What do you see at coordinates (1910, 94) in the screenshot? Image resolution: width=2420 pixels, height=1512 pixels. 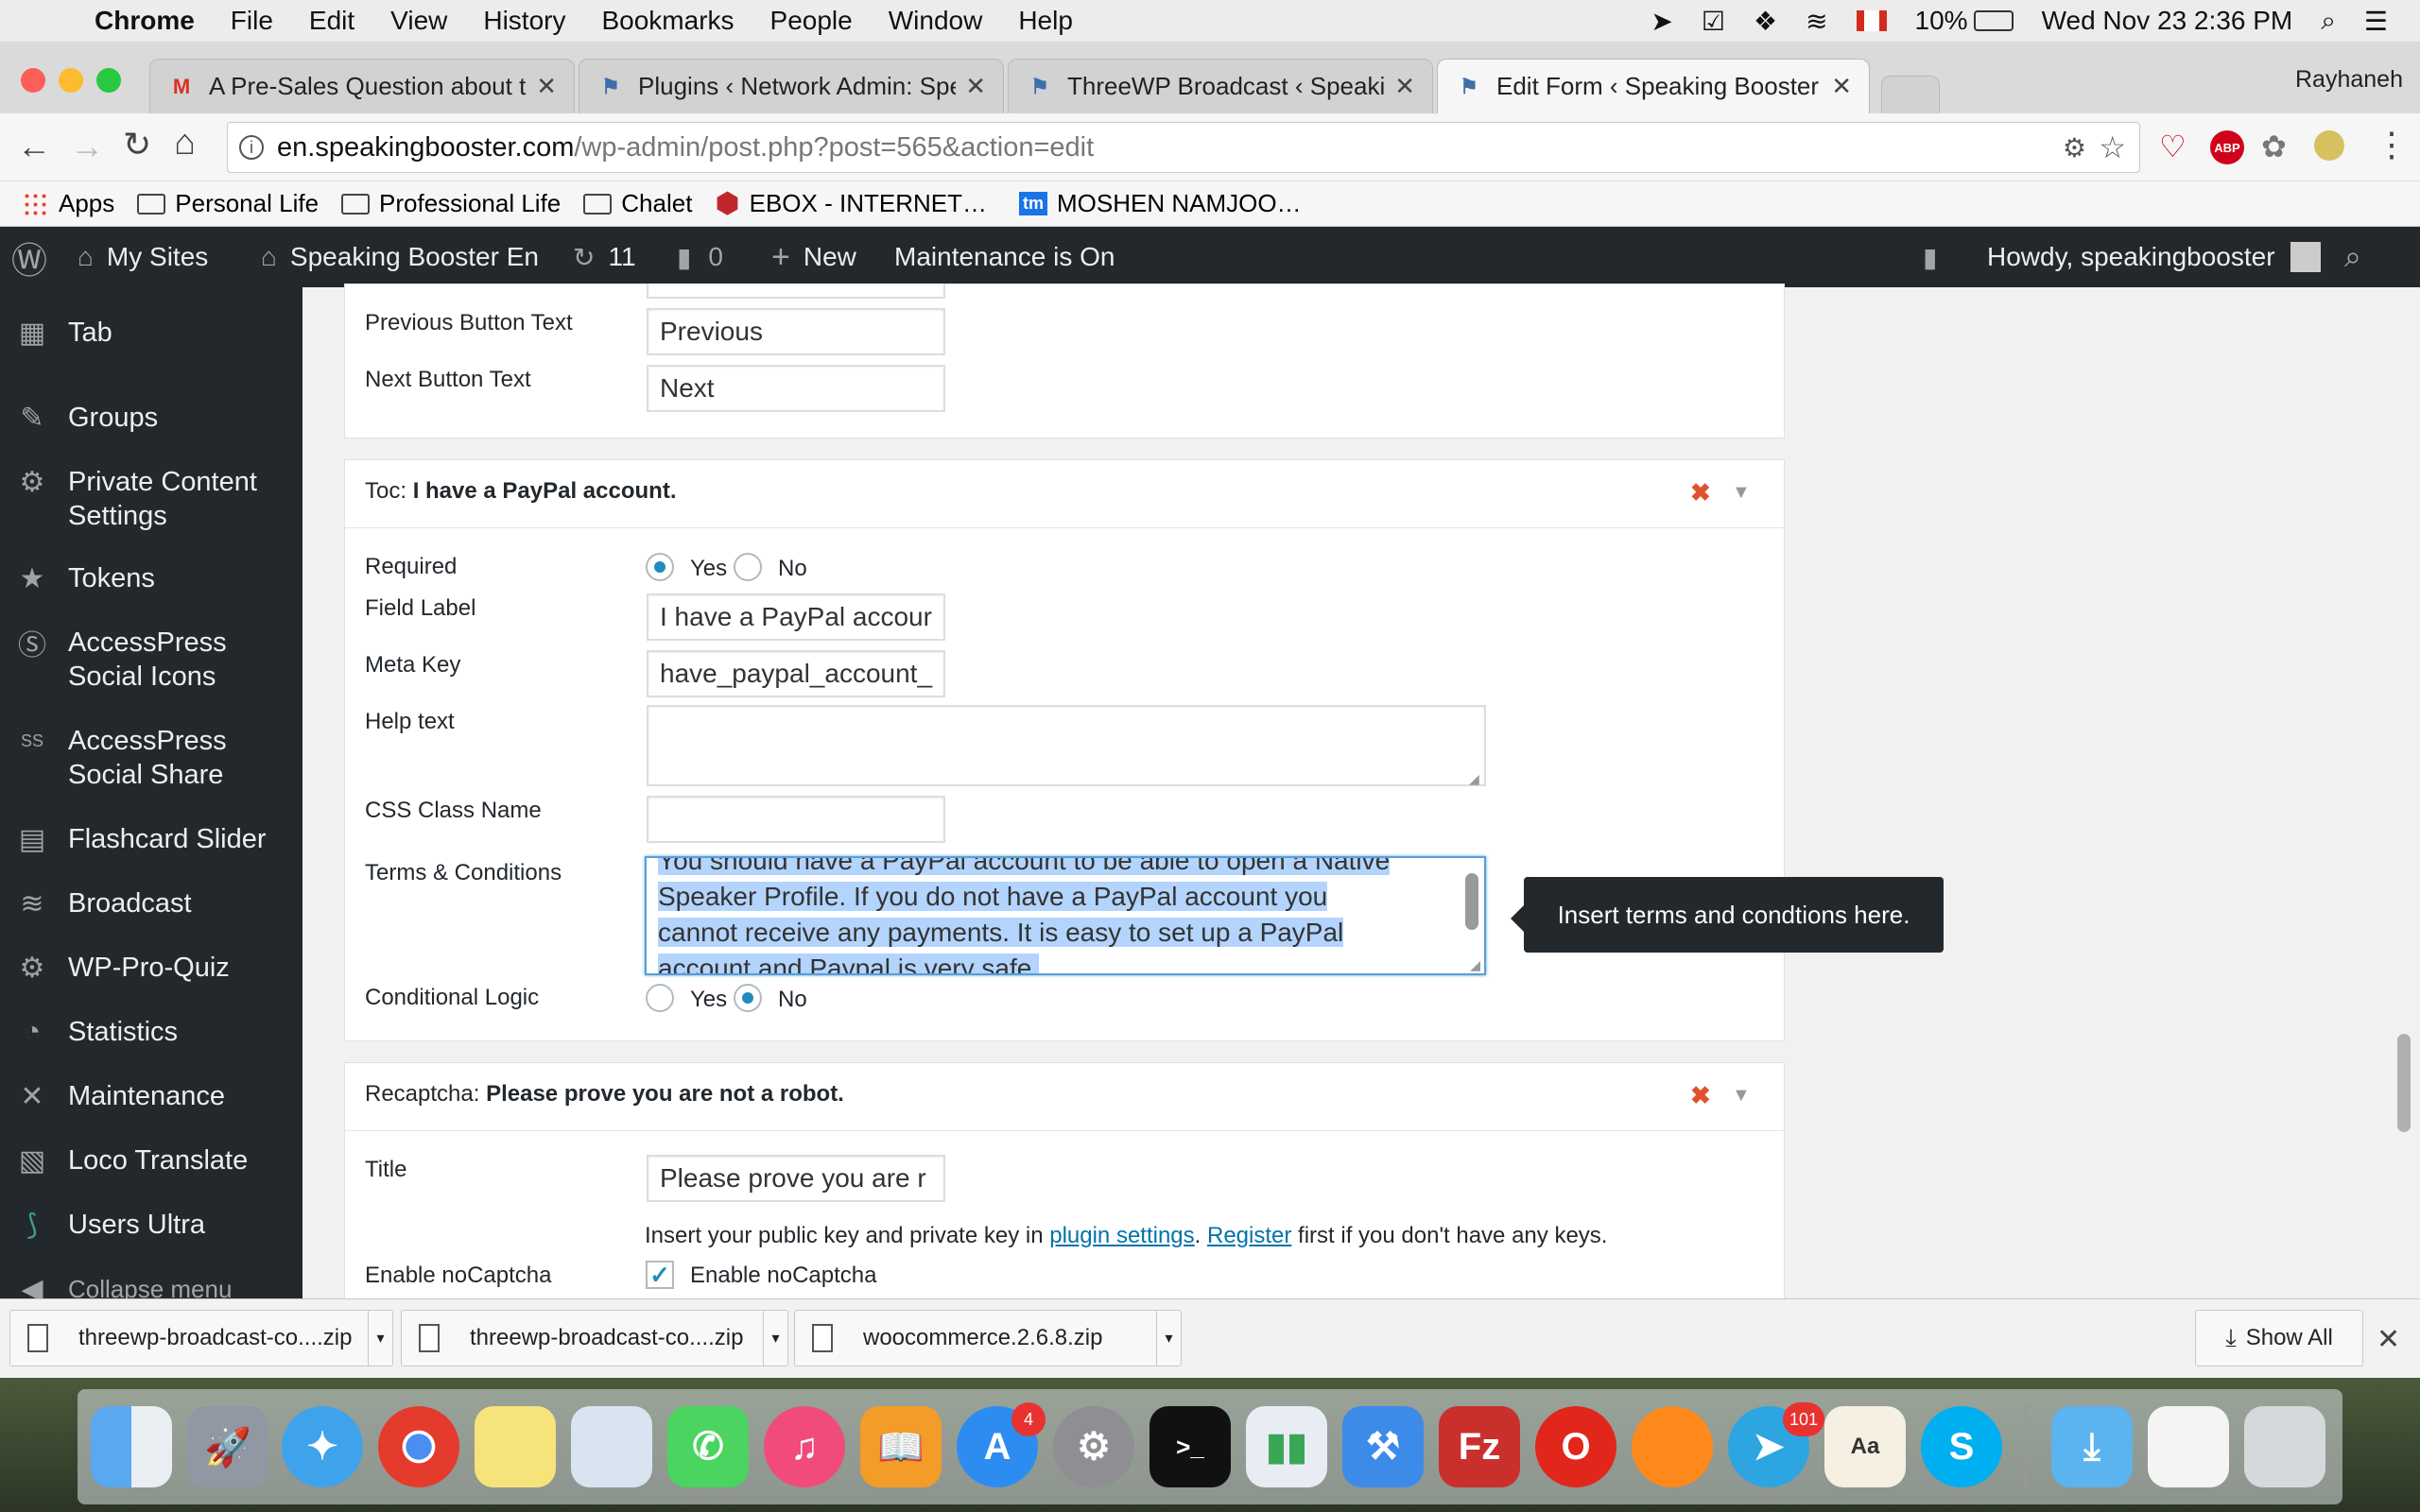 I see `new-tab-button` at bounding box center [1910, 94].